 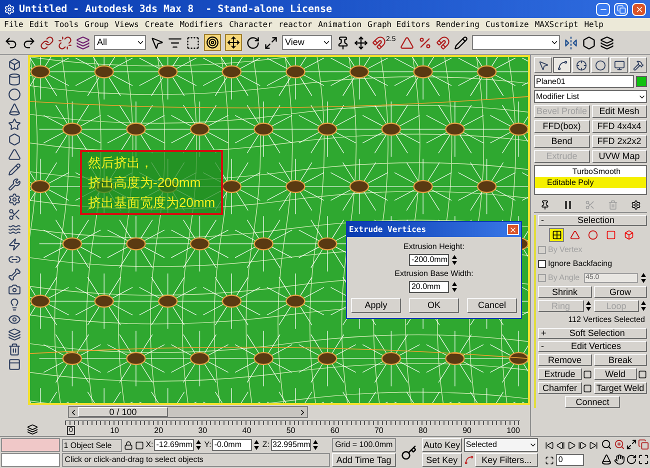 I want to click on eye-icon, so click(x=14, y=319).